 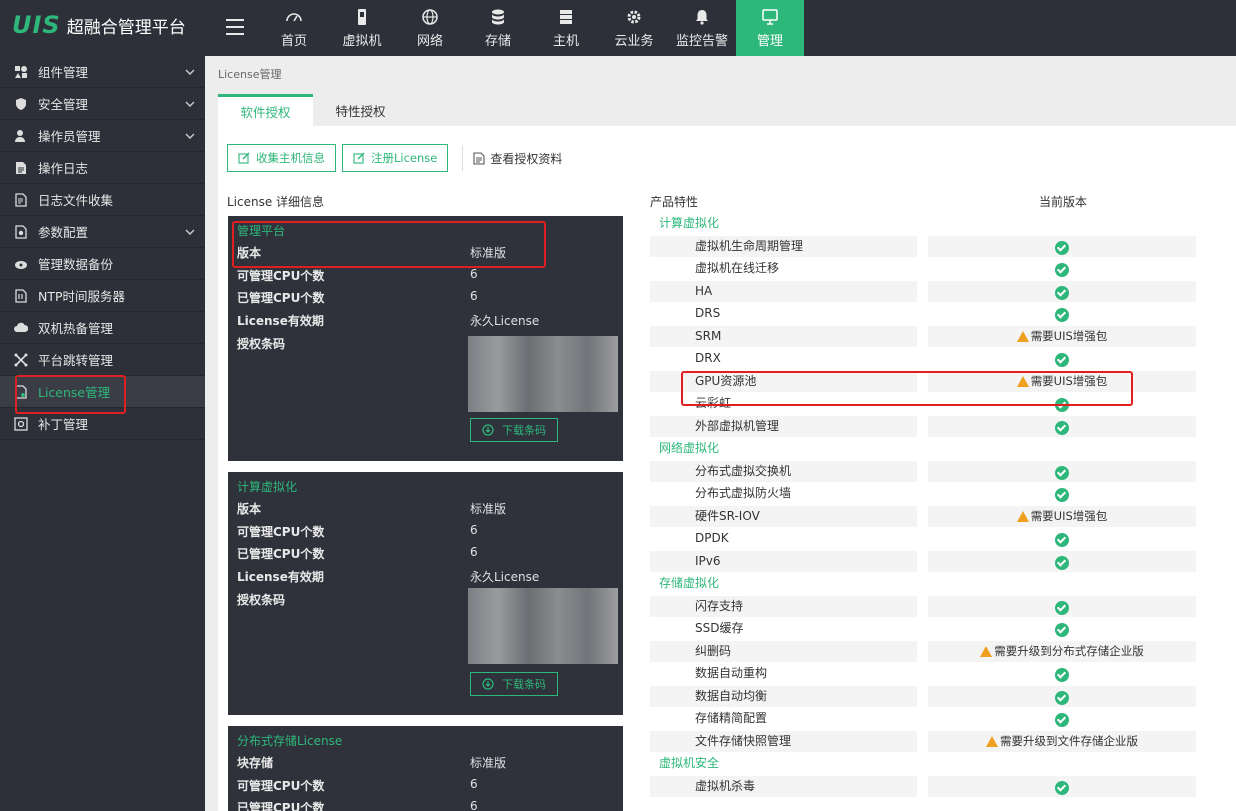 I want to click on sidebar-item-backup: 管理数据备份, so click(x=102, y=264).